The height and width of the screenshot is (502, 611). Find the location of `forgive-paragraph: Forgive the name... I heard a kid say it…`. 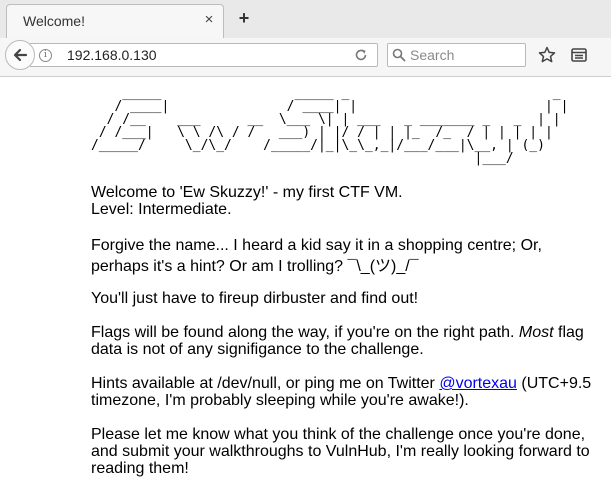

forgive-paragraph: Forgive the name... I heard a kid say it… is located at coordinates (316, 256).